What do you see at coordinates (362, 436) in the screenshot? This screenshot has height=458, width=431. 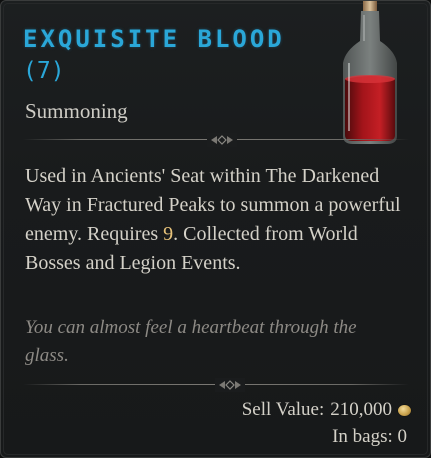 I see `in-bags-label: In bags:` at bounding box center [362, 436].